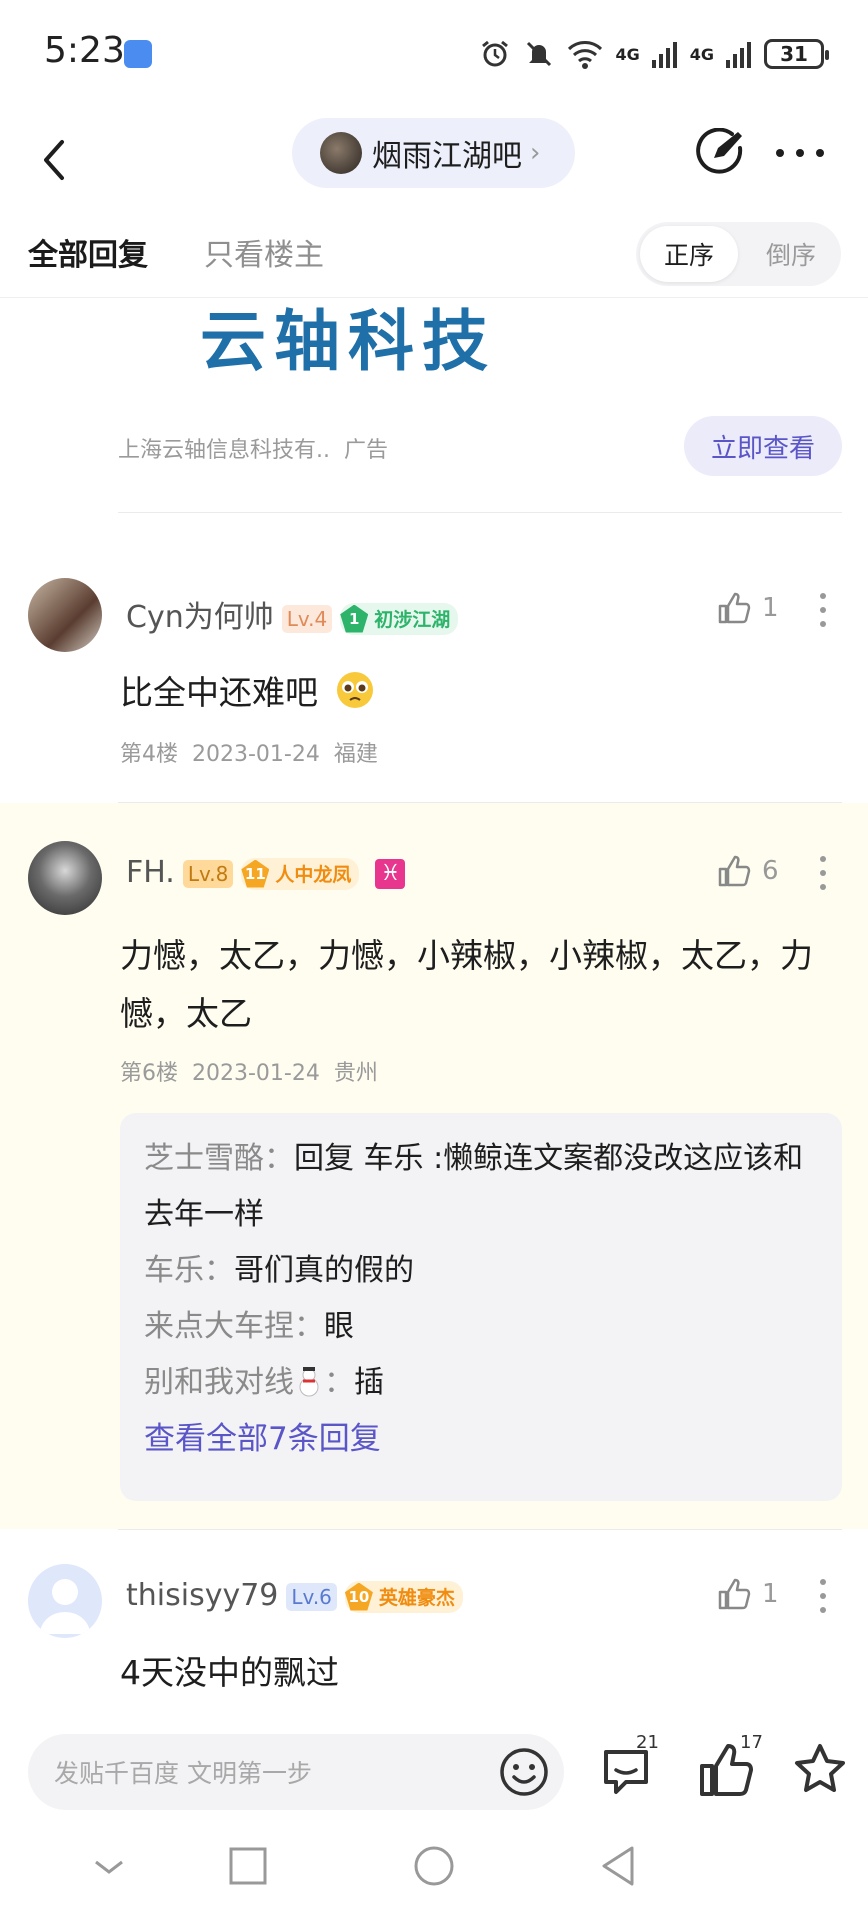 This screenshot has height=1920, width=868. What do you see at coordinates (174, 1270) in the screenshot?
I see `sub-reply-author: 车乐` at bounding box center [174, 1270].